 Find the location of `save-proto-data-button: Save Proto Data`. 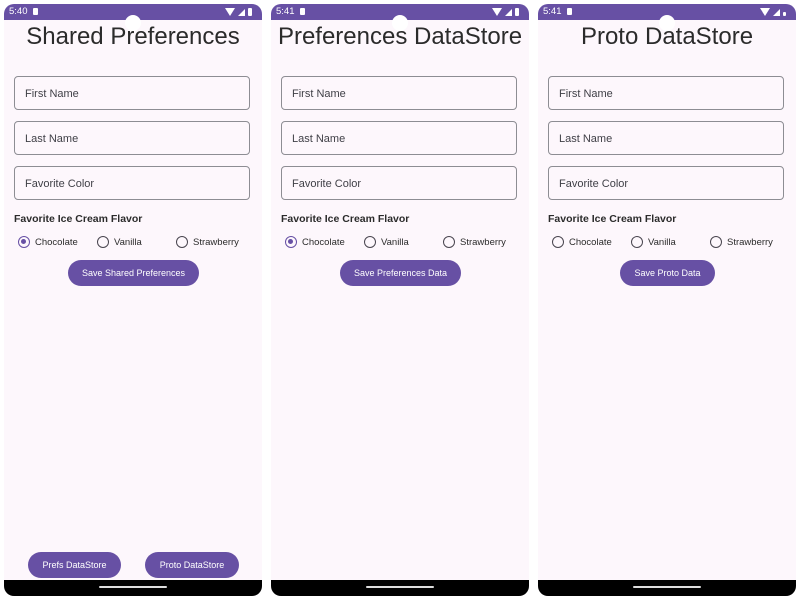

save-proto-data-button: Save Proto Data is located at coordinates (667, 273).